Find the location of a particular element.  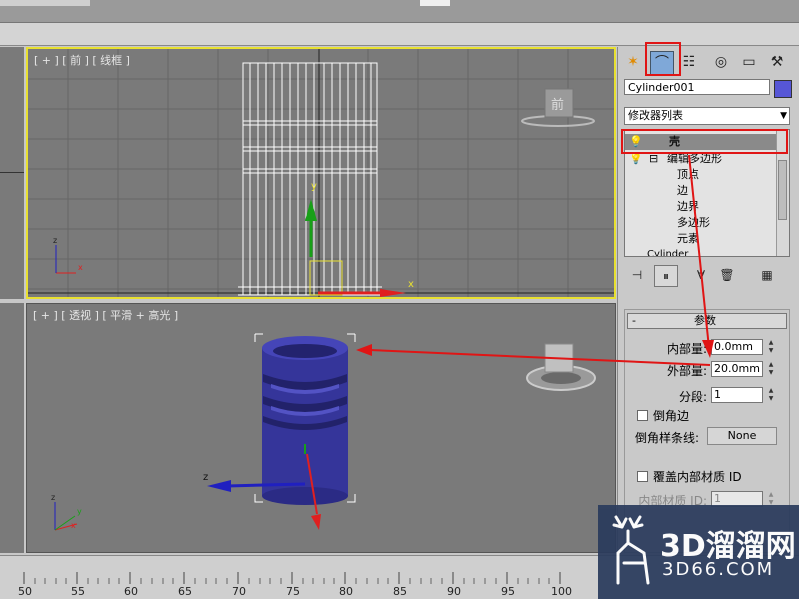

ruler-tick-label: 85 is located at coordinates (400, 591).